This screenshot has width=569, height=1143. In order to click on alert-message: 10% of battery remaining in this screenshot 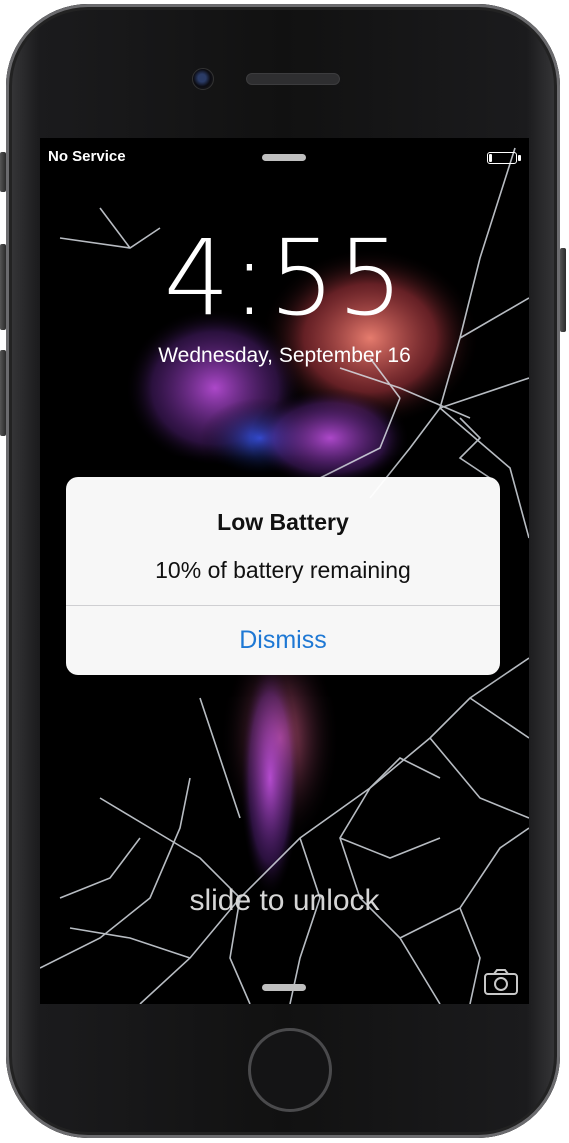, I will do `click(283, 570)`.